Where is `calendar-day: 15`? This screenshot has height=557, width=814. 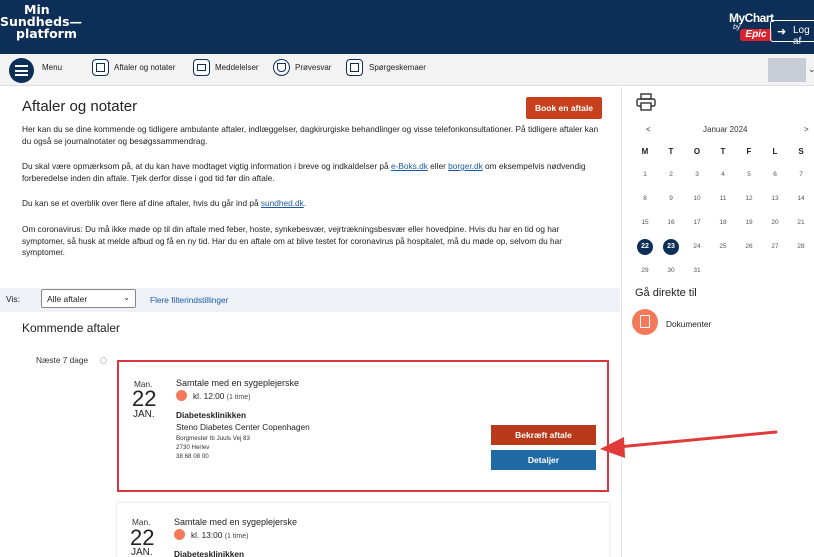 calendar-day: 15 is located at coordinates (645, 222).